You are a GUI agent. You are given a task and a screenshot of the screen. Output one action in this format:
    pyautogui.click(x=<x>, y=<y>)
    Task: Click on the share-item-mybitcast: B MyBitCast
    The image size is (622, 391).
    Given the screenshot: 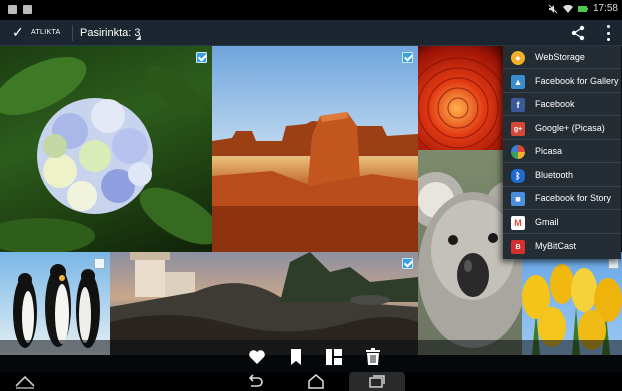 What is the action you would take?
    pyautogui.click(x=562, y=246)
    